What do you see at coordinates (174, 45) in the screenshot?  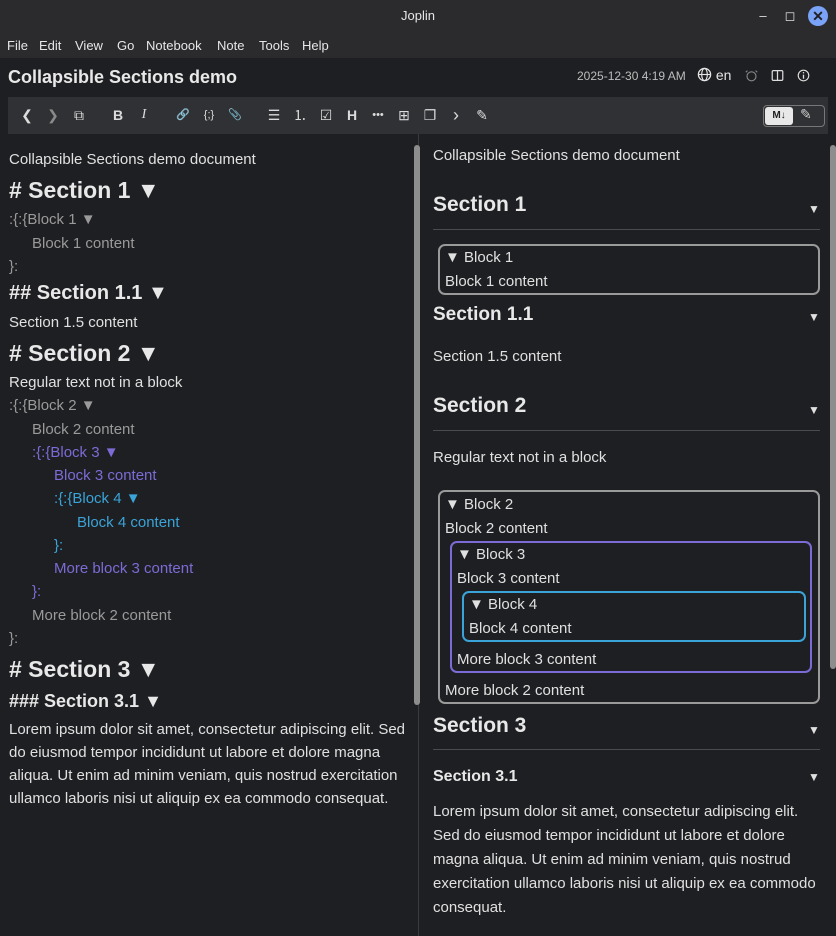 I see `menu-notebook: Notebook` at bounding box center [174, 45].